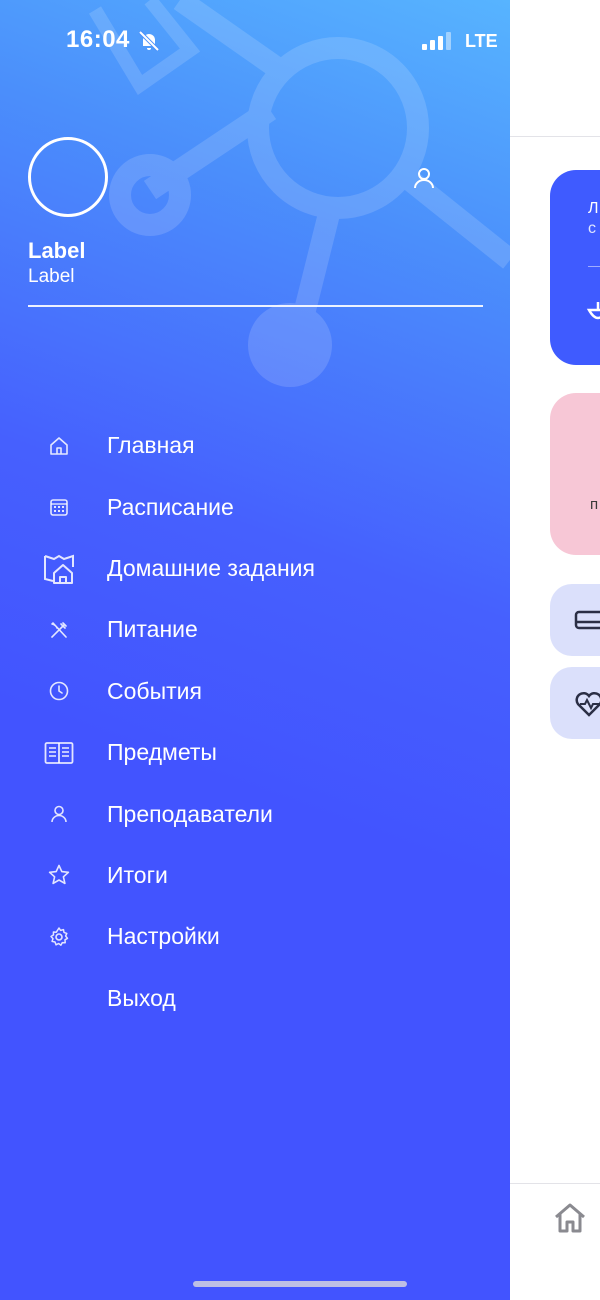 Image resolution: width=600 pixels, height=1300 pixels. I want to click on menu-item-label: Домашние задания, so click(211, 567).